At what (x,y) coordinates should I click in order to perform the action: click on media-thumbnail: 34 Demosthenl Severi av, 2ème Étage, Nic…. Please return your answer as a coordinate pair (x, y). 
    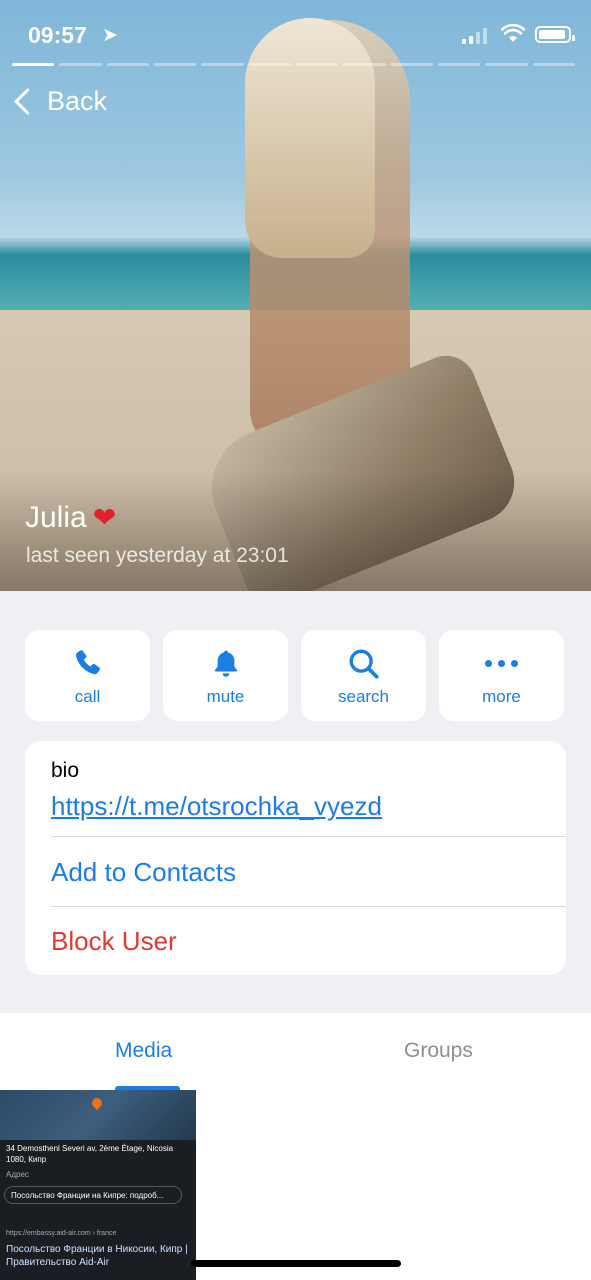
    Looking at the image, I should click on (98, 1185).